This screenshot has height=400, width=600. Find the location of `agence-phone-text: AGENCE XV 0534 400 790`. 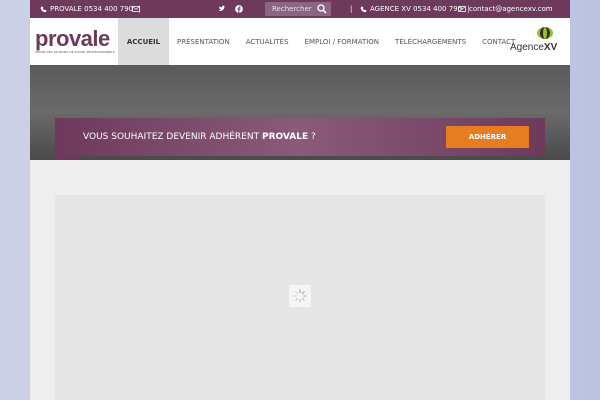

agence-phone-text: AGENCE XV 0534 400 790 is located at coordinates (416, 9).